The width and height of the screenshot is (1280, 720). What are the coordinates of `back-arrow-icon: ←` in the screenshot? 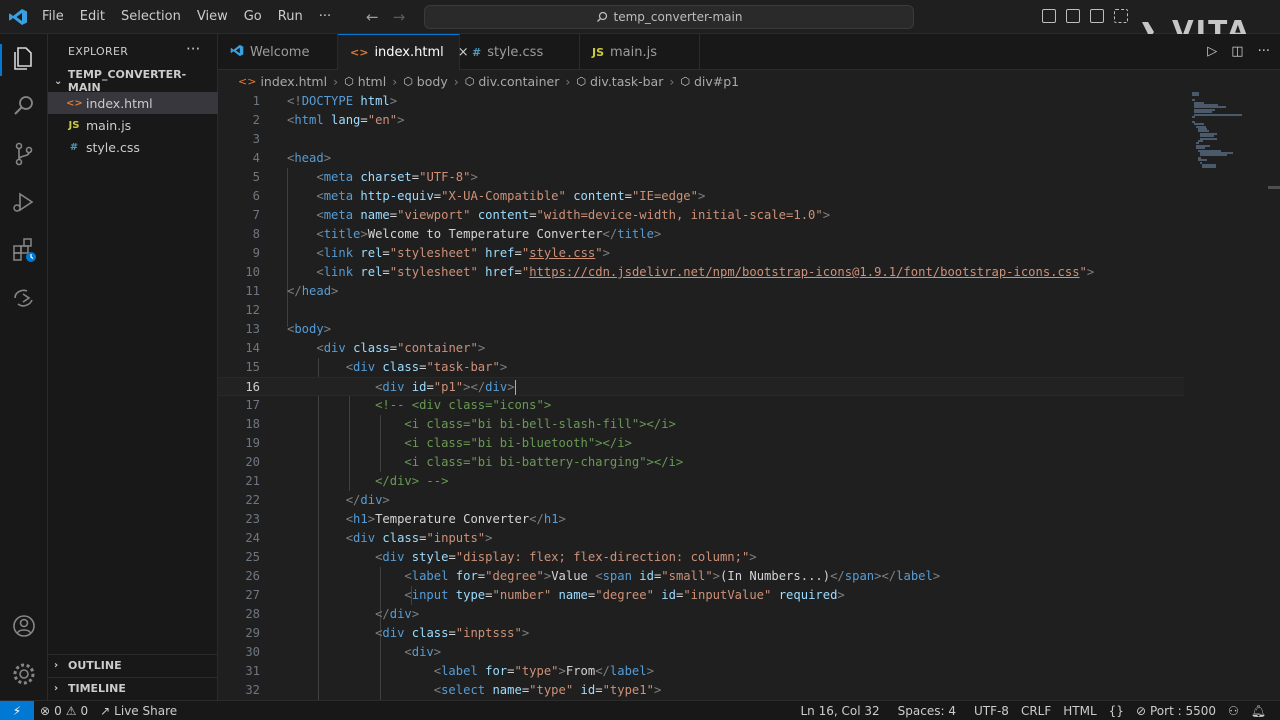 It's located at (372, 17).